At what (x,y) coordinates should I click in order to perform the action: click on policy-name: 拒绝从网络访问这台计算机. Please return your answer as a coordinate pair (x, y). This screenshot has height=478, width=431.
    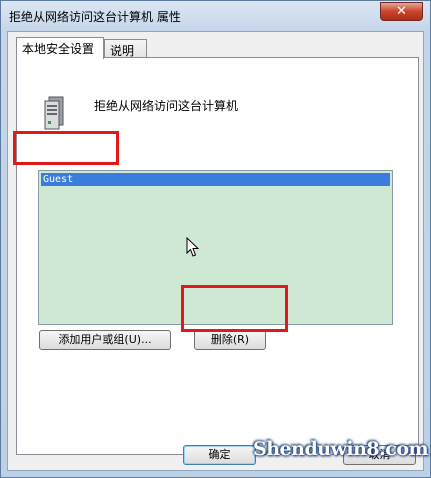
    Looking at the image, I should click on (166, 106).